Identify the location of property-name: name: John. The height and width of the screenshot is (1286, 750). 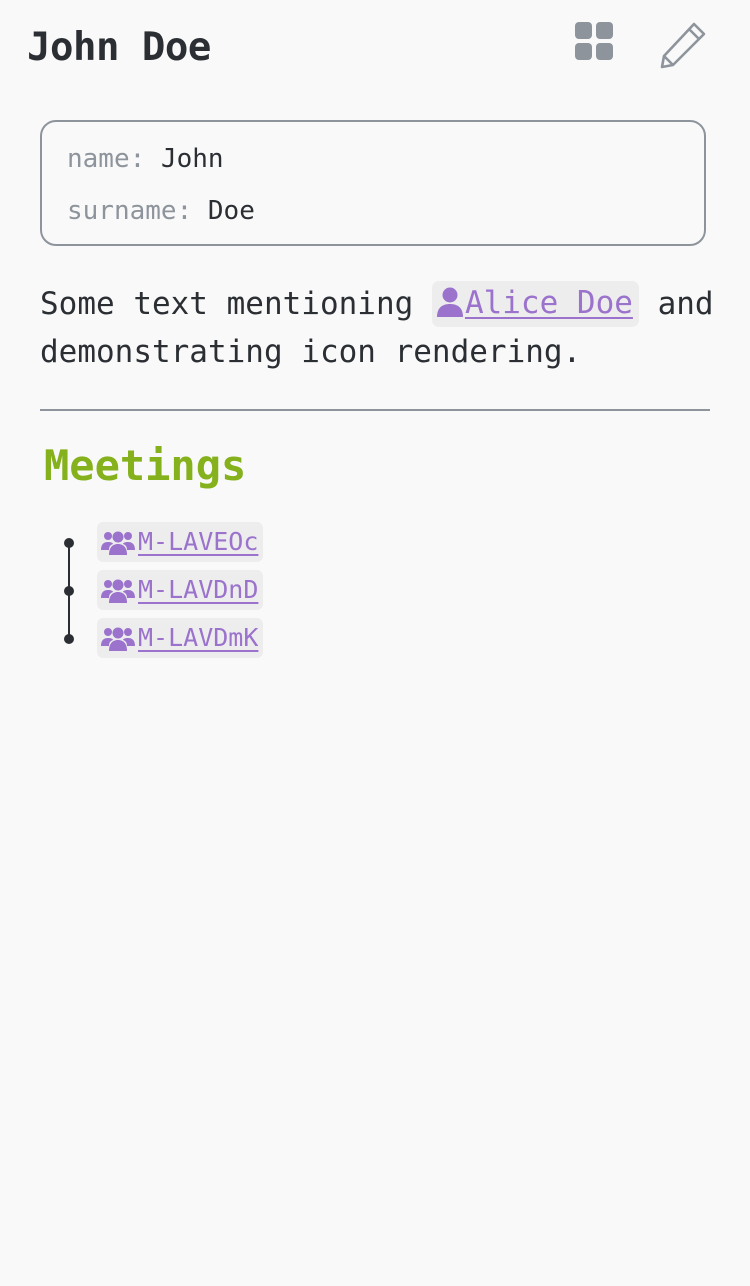
(145, 159).